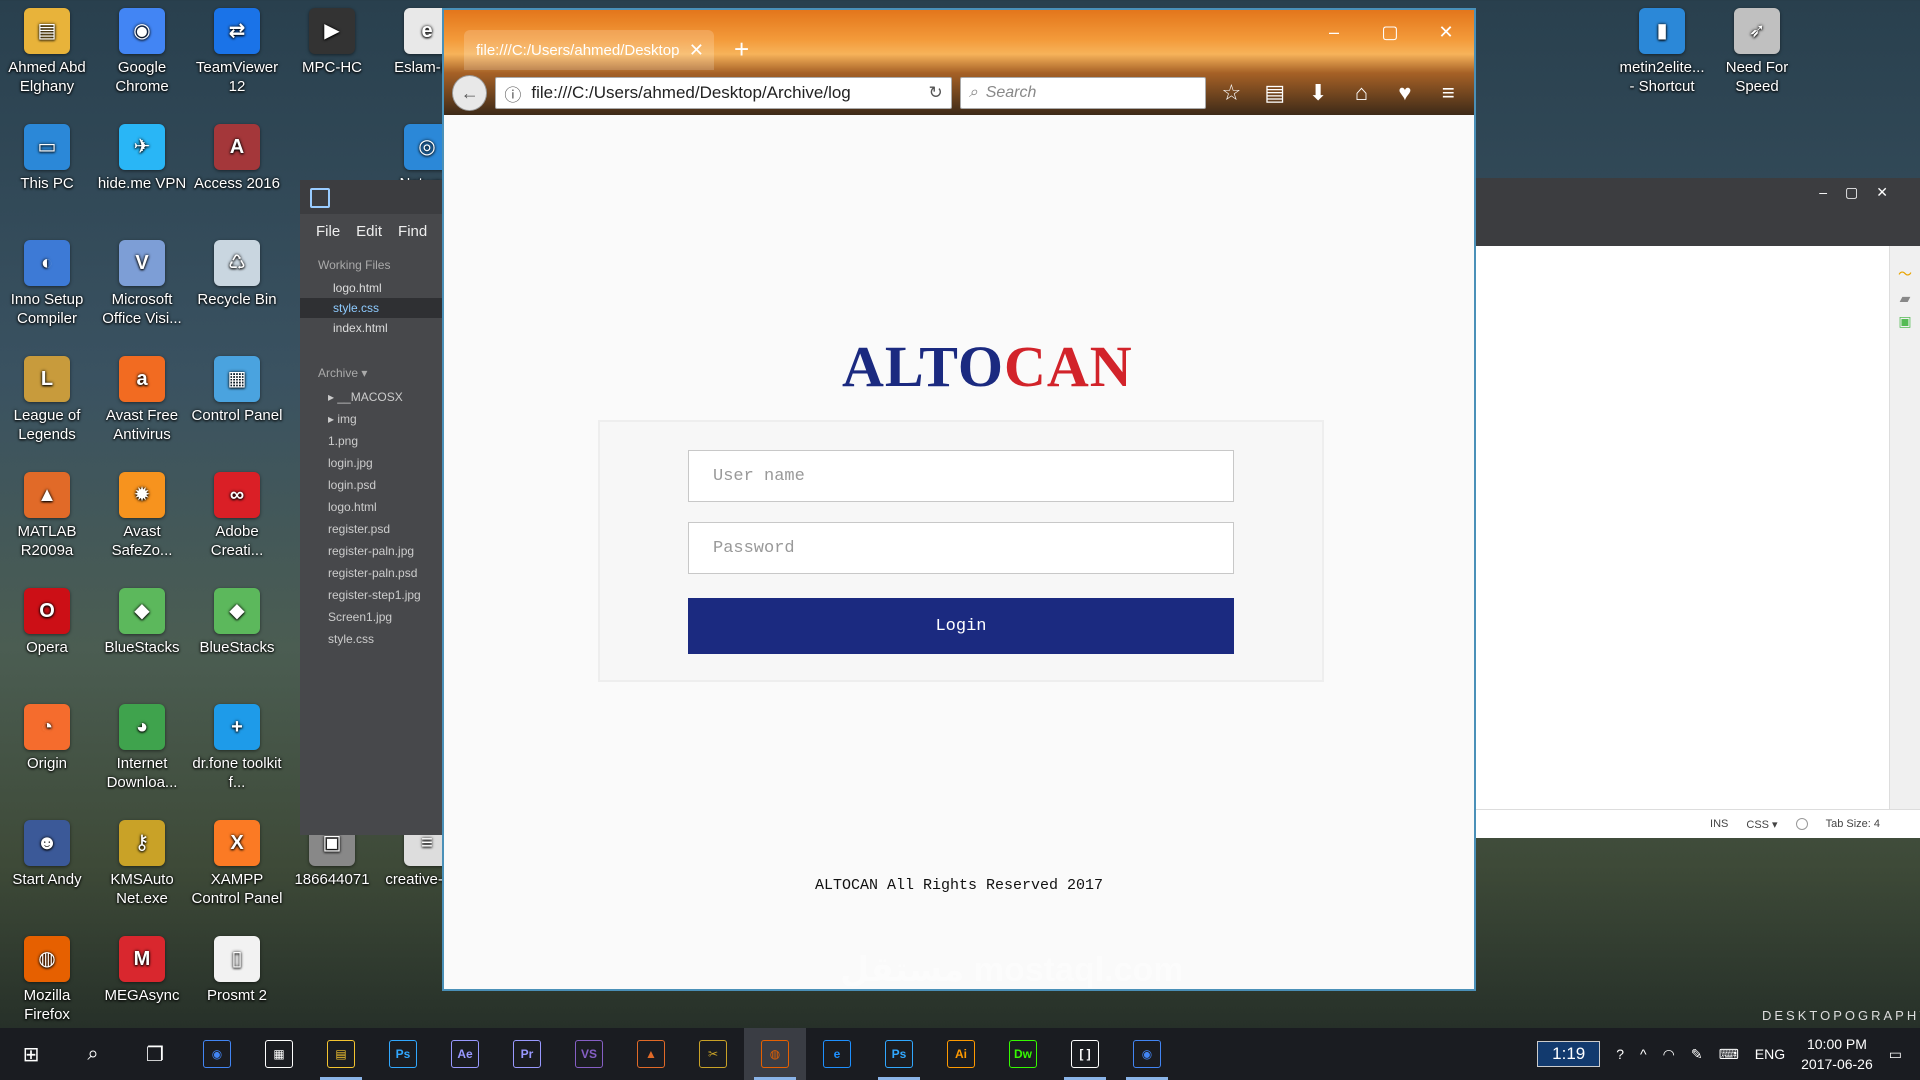 This screenshot has width=1920, height=1080. Describe the element at coordinates (1757, 52) in the screenshot. I see `desktop-icon: ➶ Need For Speed` at that location.